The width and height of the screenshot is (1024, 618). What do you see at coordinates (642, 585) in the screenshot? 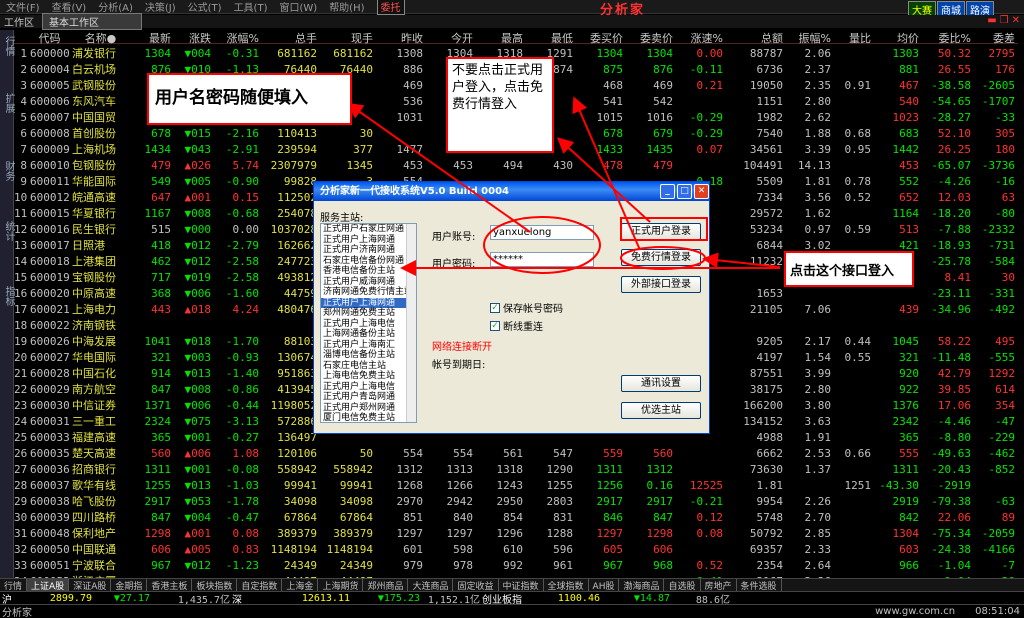
I see `market-tab: 渤海商品` at bounding box center [642, 585].